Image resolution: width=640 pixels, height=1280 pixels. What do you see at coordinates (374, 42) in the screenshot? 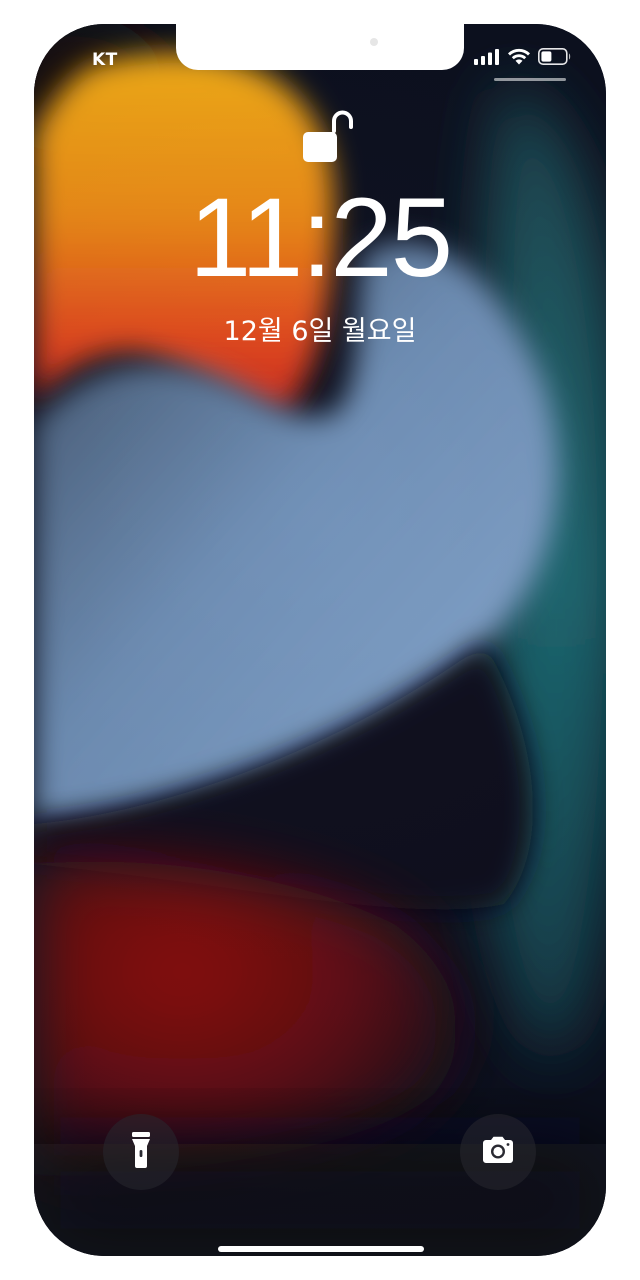
I see `front-sensor-dot` at bounding box center [374, 42].